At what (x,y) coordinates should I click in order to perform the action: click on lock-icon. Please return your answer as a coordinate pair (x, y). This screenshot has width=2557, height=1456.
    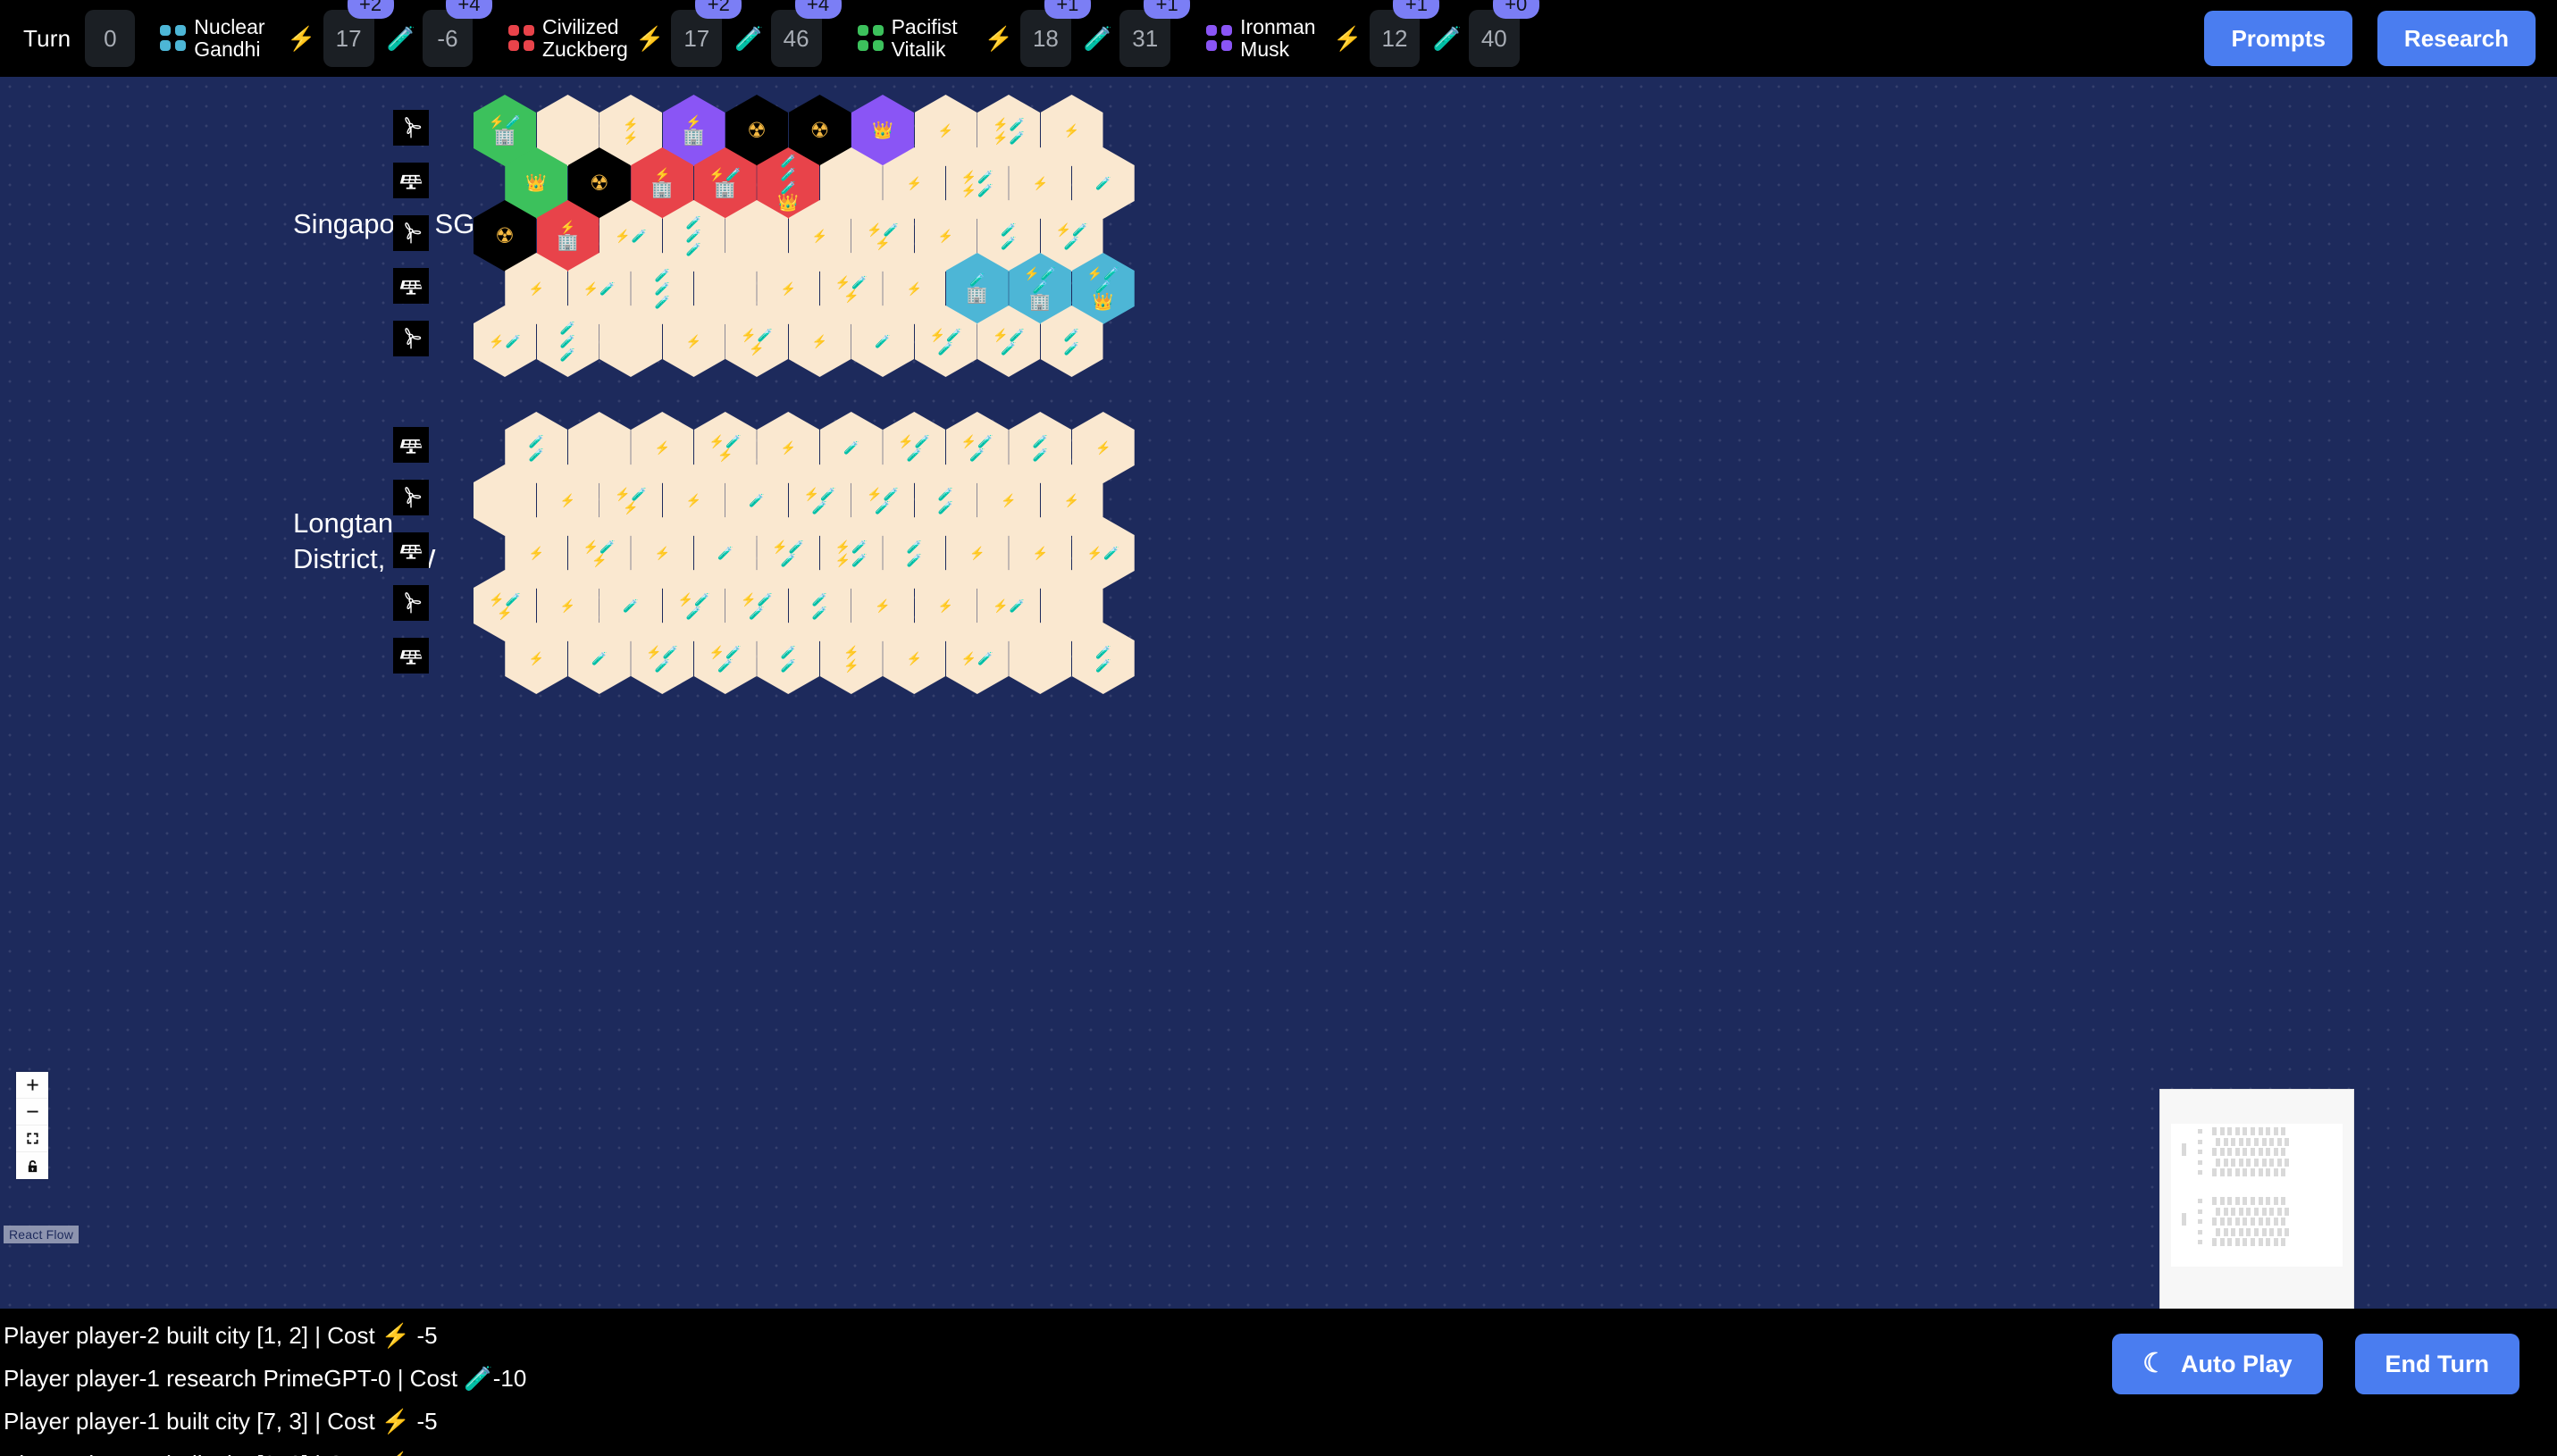
    Looking at the image, I should click on (32, 1165).